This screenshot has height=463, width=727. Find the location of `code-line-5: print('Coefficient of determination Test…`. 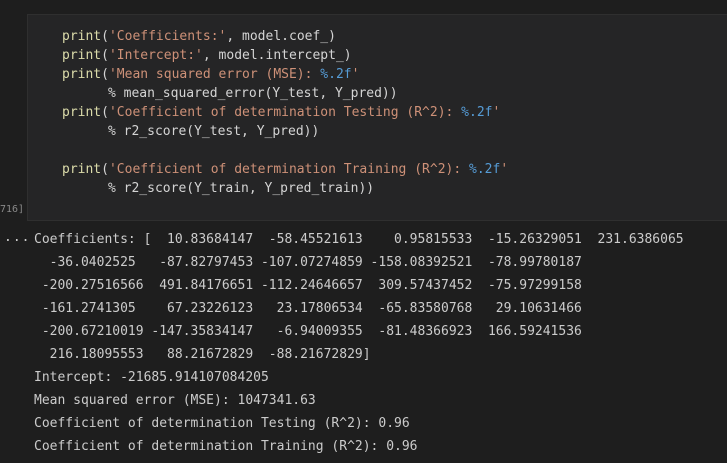

code-line-5: print('Coefficient of determination Test… is located at coordinates (281, 112).